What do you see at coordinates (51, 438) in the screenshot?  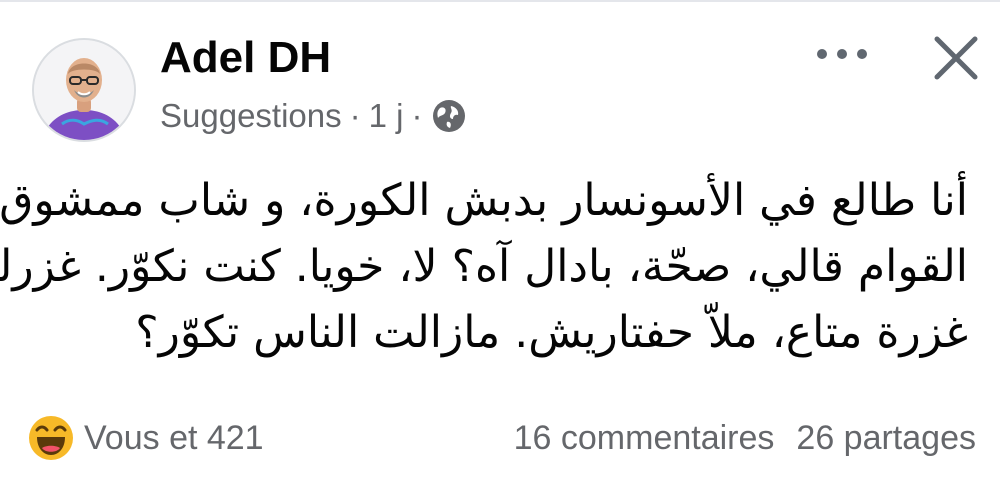 I see `haha-emoji-icon` at bounding box center [51, 438].